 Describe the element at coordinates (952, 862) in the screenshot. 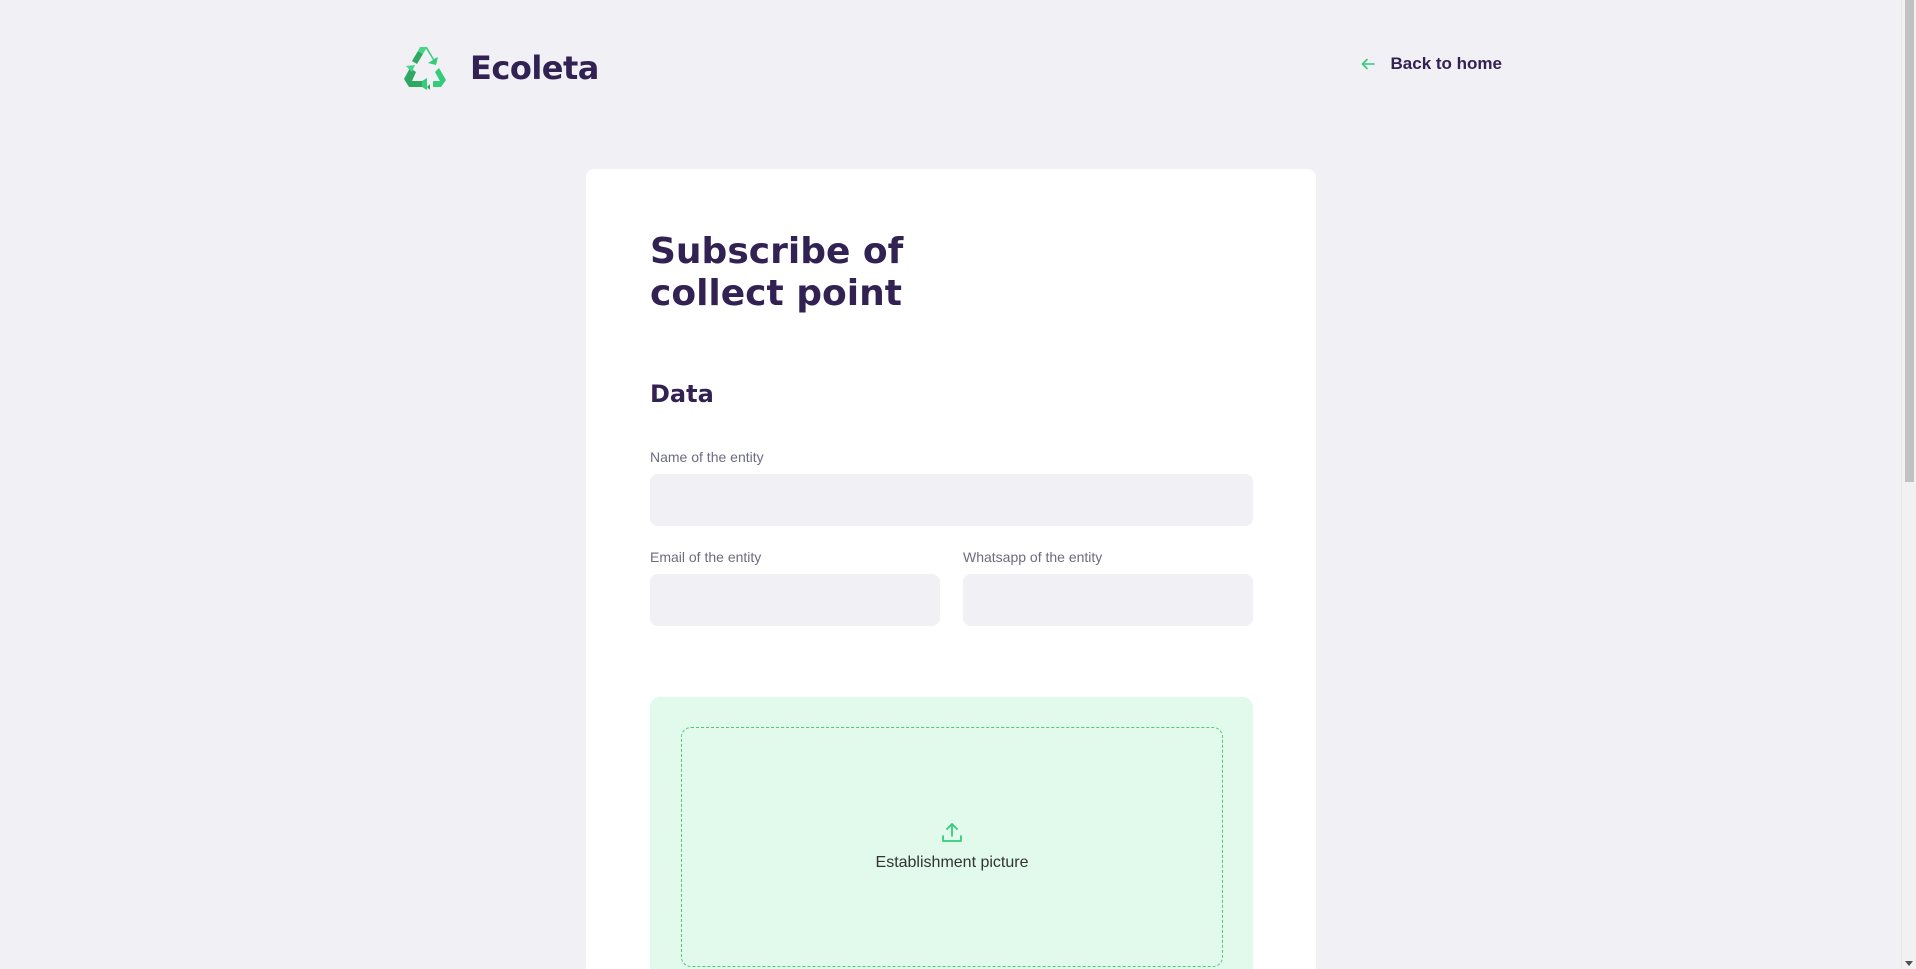

I see `dropzone-label: Establishment picture` at that location.